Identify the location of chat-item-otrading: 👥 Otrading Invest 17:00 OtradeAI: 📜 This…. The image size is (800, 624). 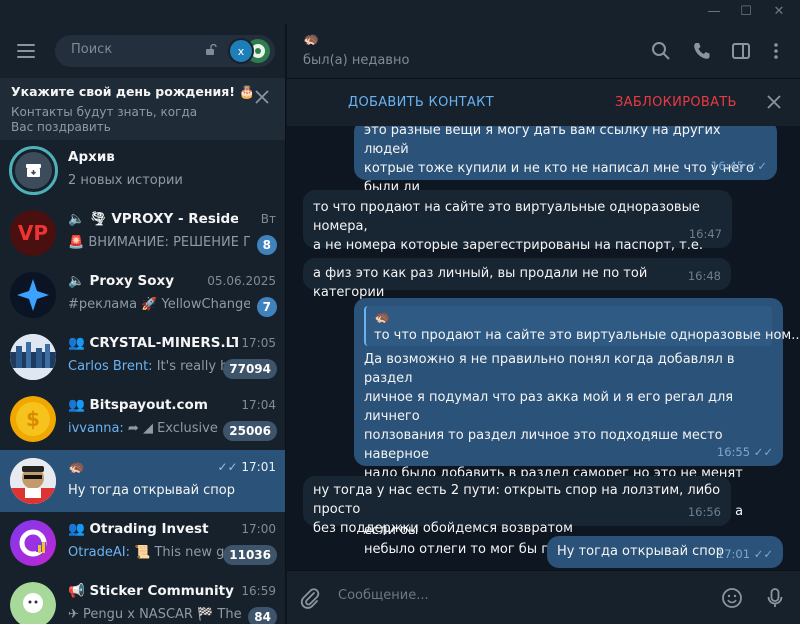
(142, 543).